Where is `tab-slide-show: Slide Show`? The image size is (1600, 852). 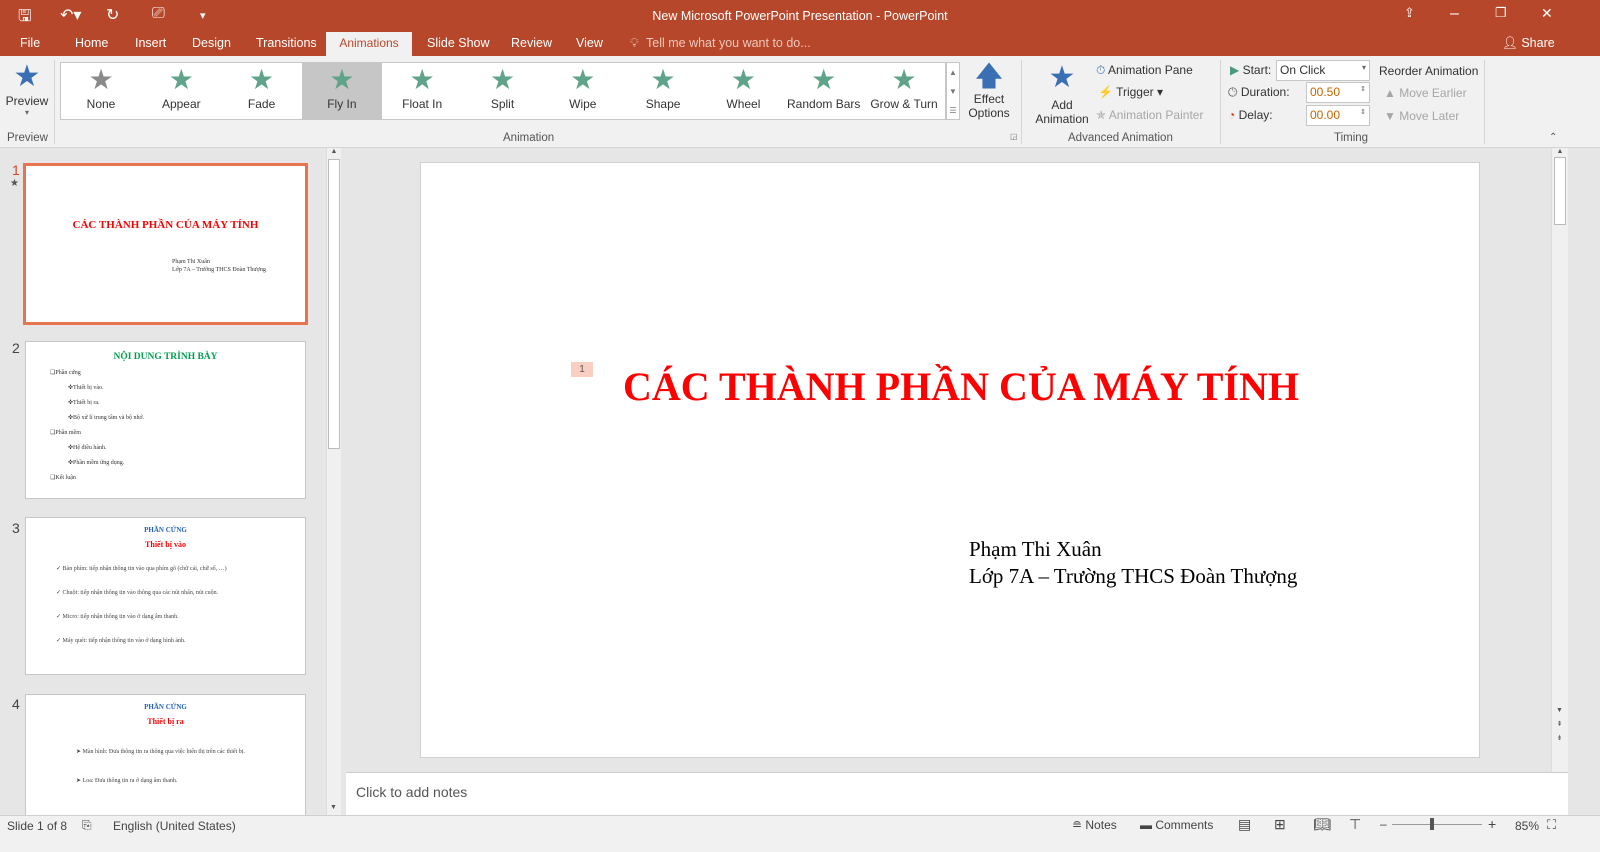 tab-slide-show: Slide Show is located at coordinates (458, 43).